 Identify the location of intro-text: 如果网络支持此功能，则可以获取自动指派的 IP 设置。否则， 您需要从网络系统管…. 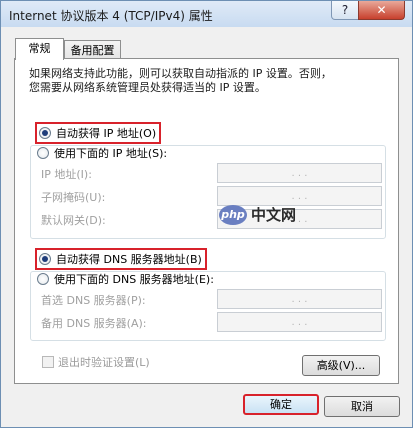
(206, 81).